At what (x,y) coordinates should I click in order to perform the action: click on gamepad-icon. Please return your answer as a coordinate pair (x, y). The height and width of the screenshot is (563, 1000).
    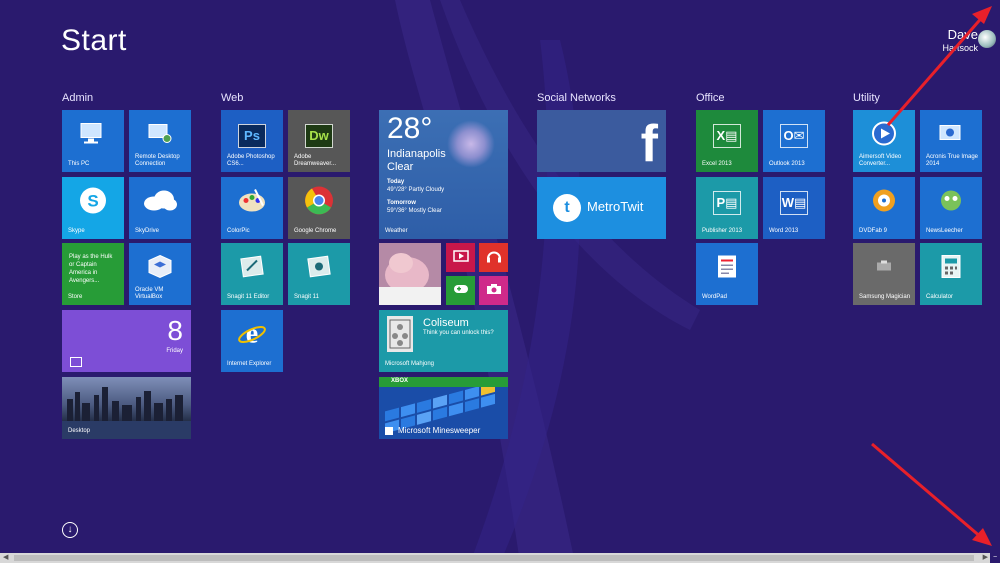
    Looking at the image, I should click on (461, 291).